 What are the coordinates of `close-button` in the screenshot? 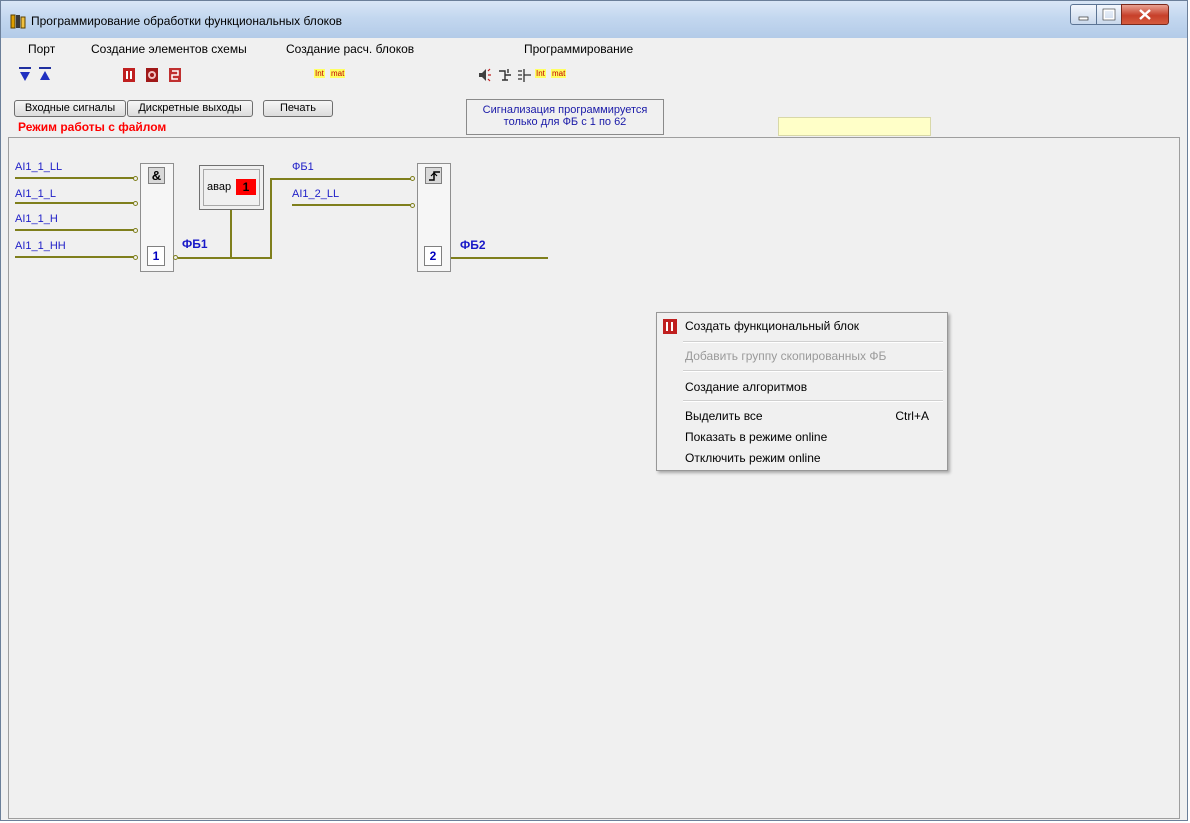 It's located at (1145, 14).